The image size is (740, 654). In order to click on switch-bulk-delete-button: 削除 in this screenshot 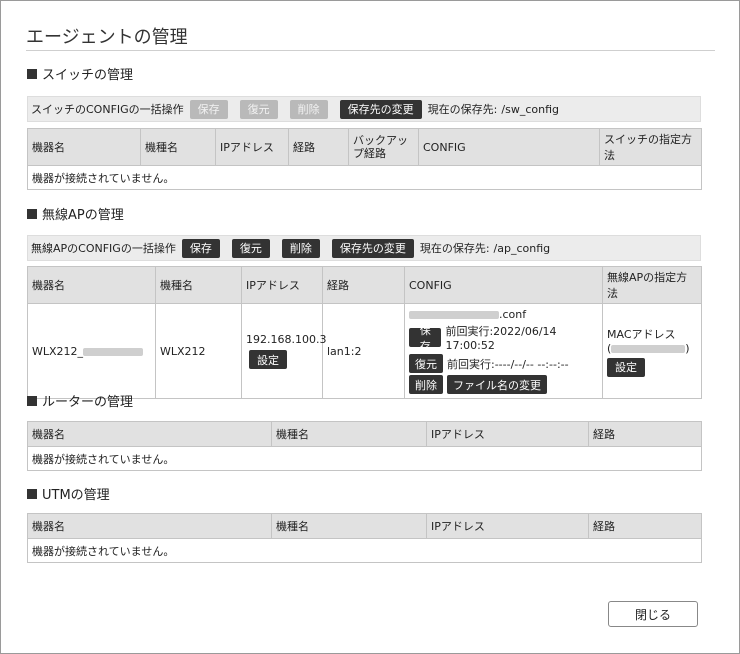, I will do `click(308, 109)`.